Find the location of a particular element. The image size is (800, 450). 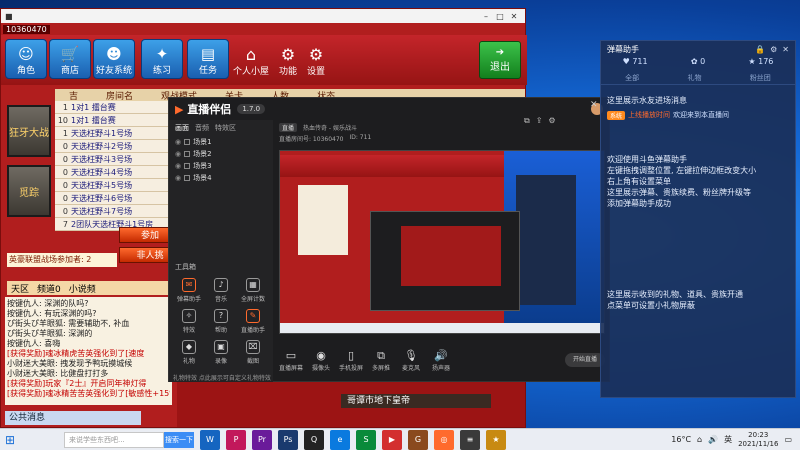

taskbar-search-button: 搜索一下 is located at coordinates (179, 439).